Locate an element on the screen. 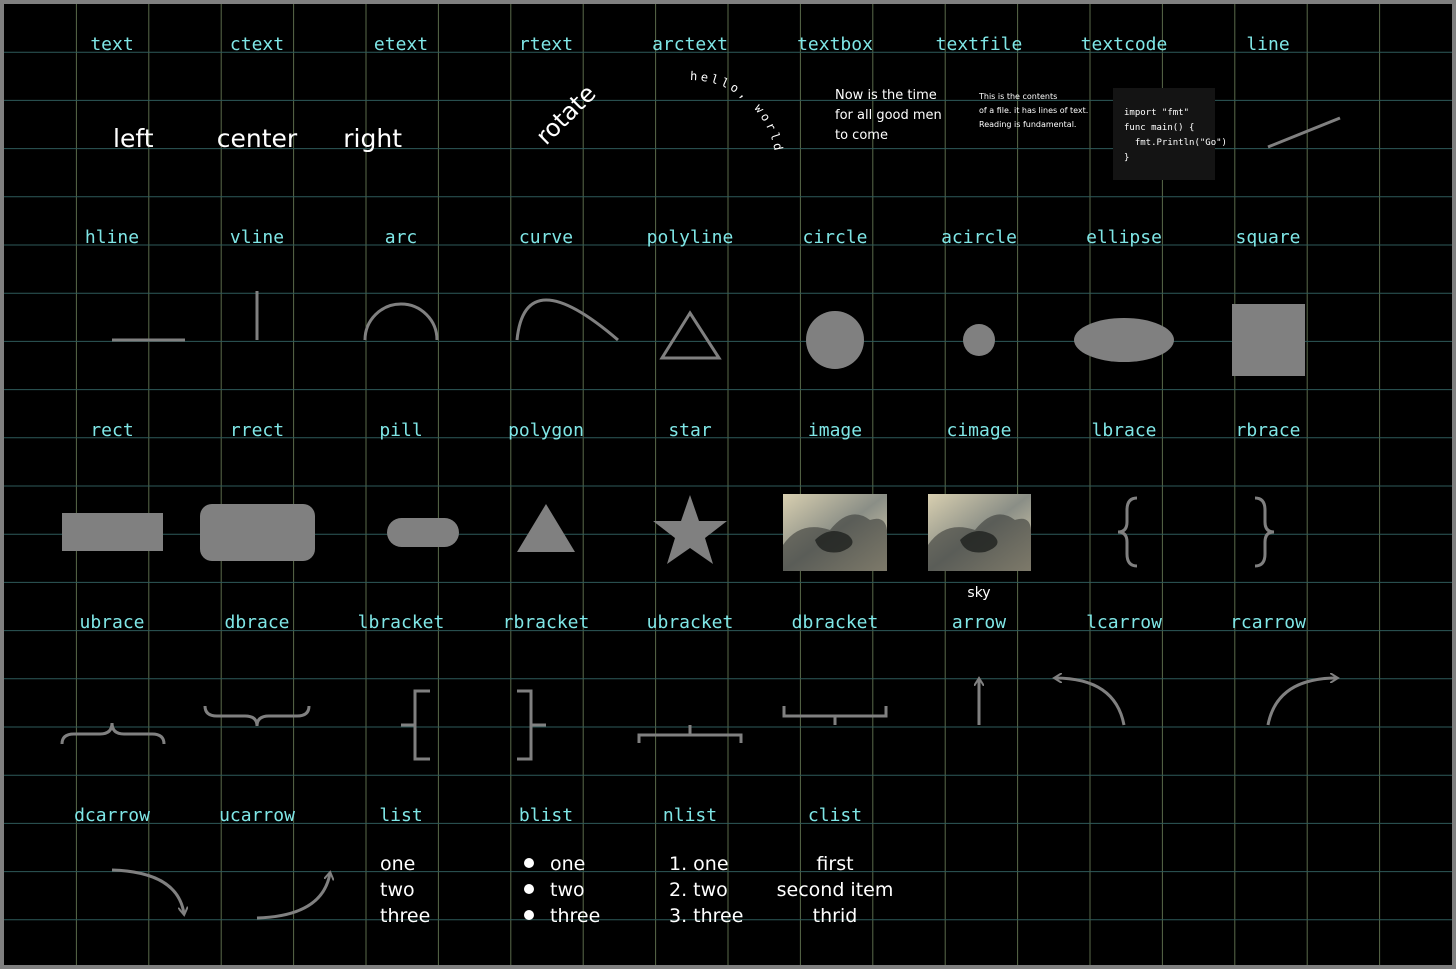 Image resolution: width=1456 pixels, height=969 pixels. label-textbox: textbox is located at coordinates (835, 44).